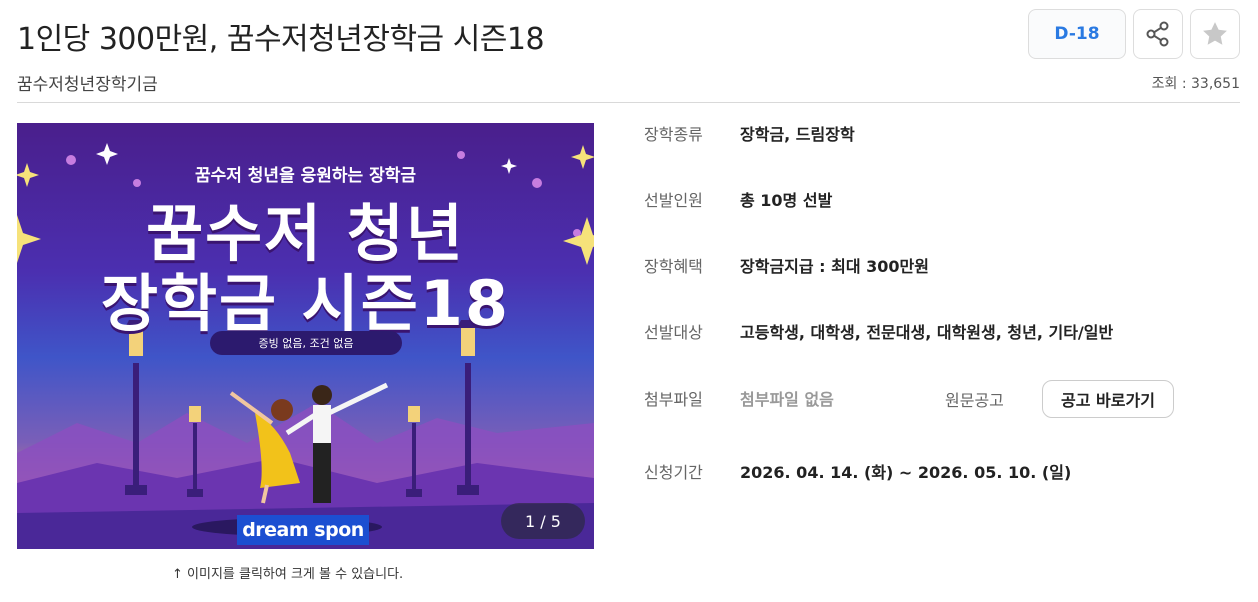 This screenshot has width=1258, height=602. What do you see at coordinates (628, 102) in the screenshot?
I see `header-divider` at bounding box center [628, 102].